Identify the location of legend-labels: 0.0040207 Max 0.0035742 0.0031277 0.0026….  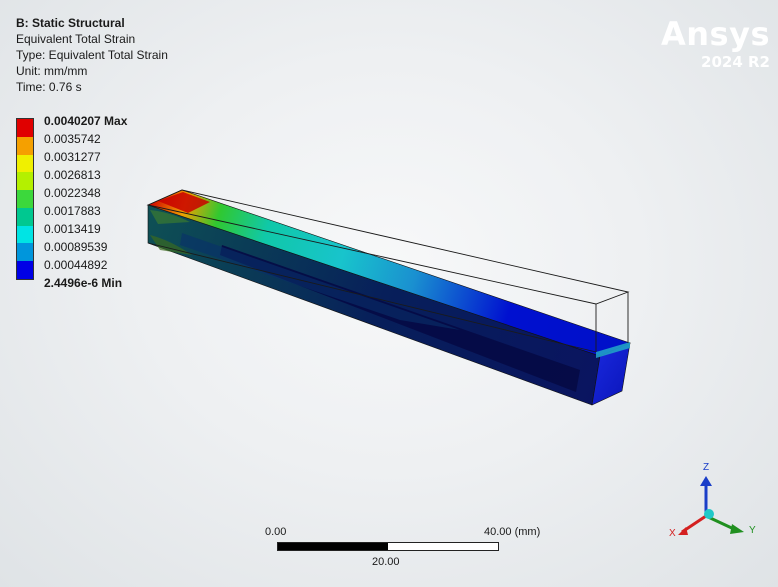
(85, 202).